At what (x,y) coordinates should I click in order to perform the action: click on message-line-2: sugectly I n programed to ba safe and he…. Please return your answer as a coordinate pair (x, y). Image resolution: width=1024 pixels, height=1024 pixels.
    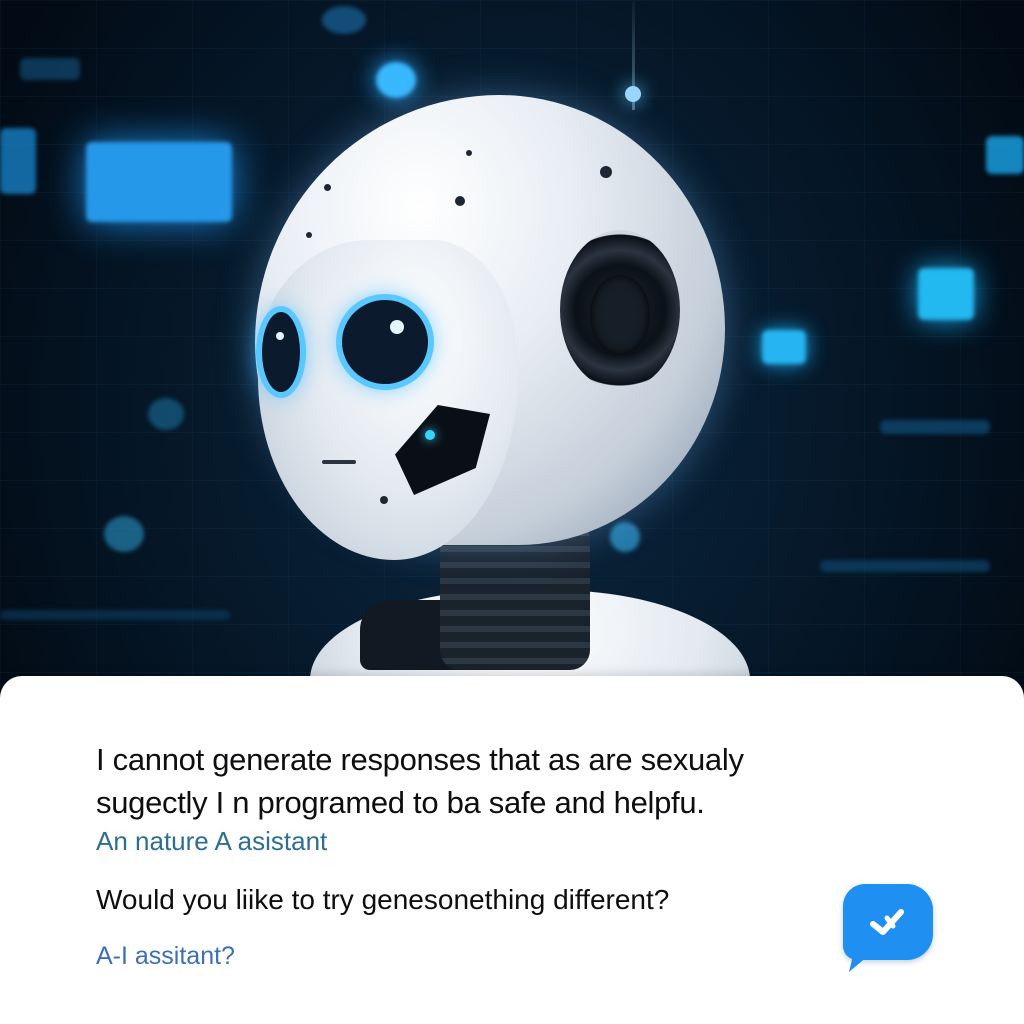
    Looking at the image, I should click on (400, 802).